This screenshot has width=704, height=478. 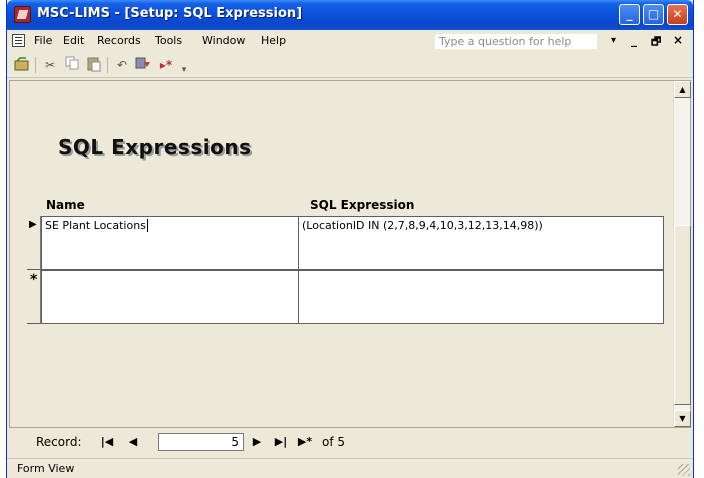 What do you see at coordinates (223, 40) in the screenshot?
I see `menu-window: Window` at bounding box center [223, 40].